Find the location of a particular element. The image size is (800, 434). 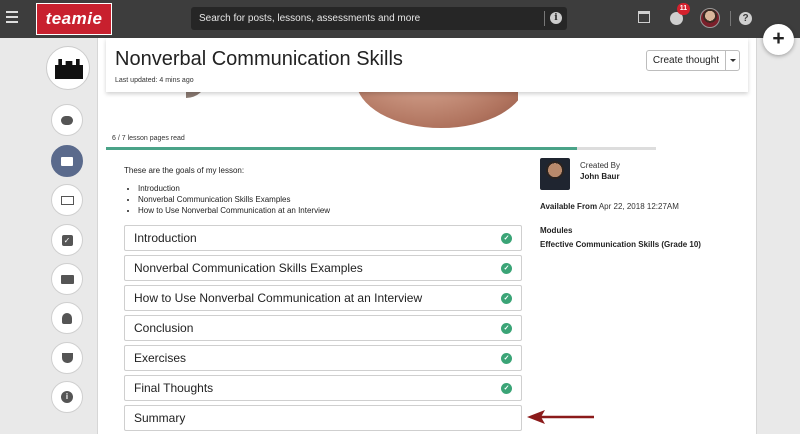

section-conclusion: Conclusion ✓ is located at coordinates (323, 328).